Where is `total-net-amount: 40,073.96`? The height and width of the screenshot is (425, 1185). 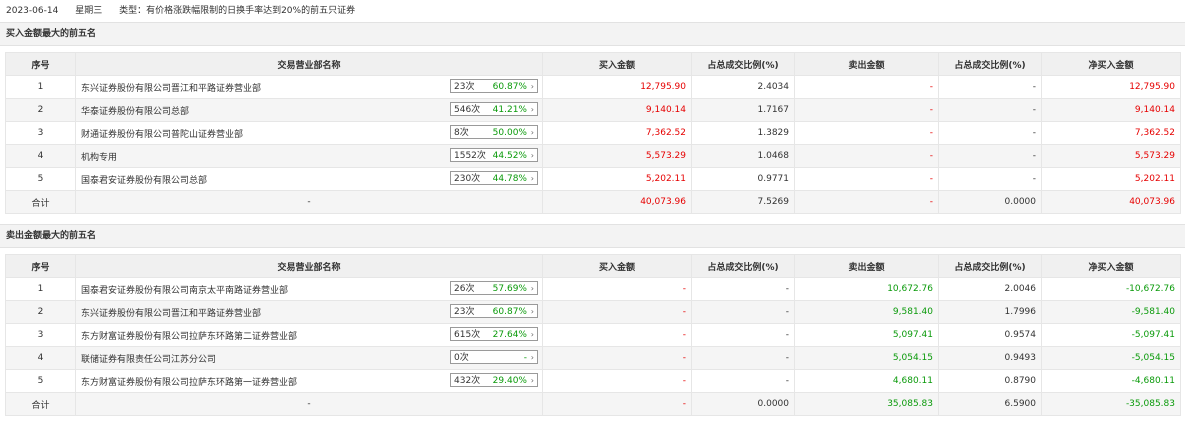
total-net-amount: 40,073.96 is located at coordinates (1111, 202).